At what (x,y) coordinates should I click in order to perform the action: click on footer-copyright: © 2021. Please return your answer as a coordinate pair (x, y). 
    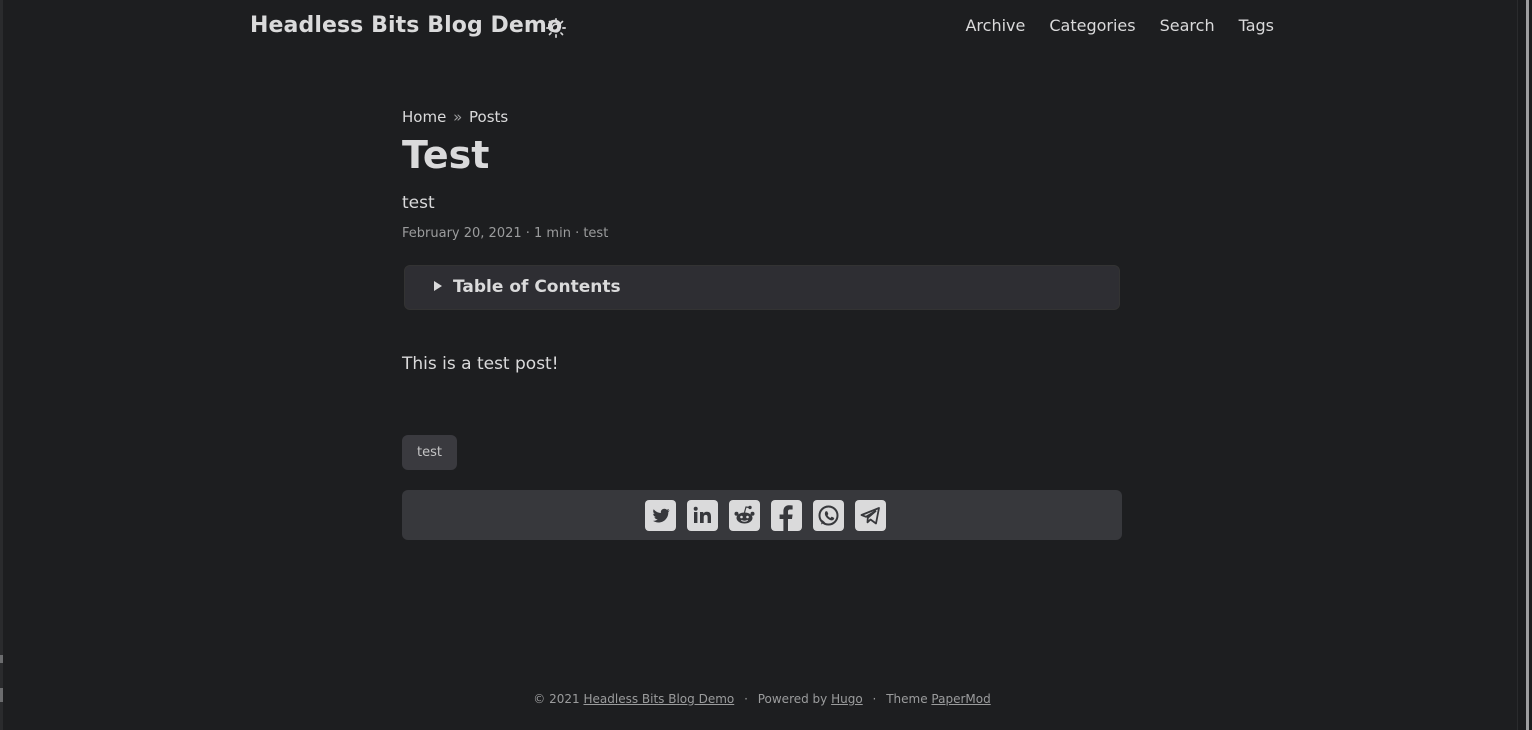
    Looking at the image, I should click on (556, 699).